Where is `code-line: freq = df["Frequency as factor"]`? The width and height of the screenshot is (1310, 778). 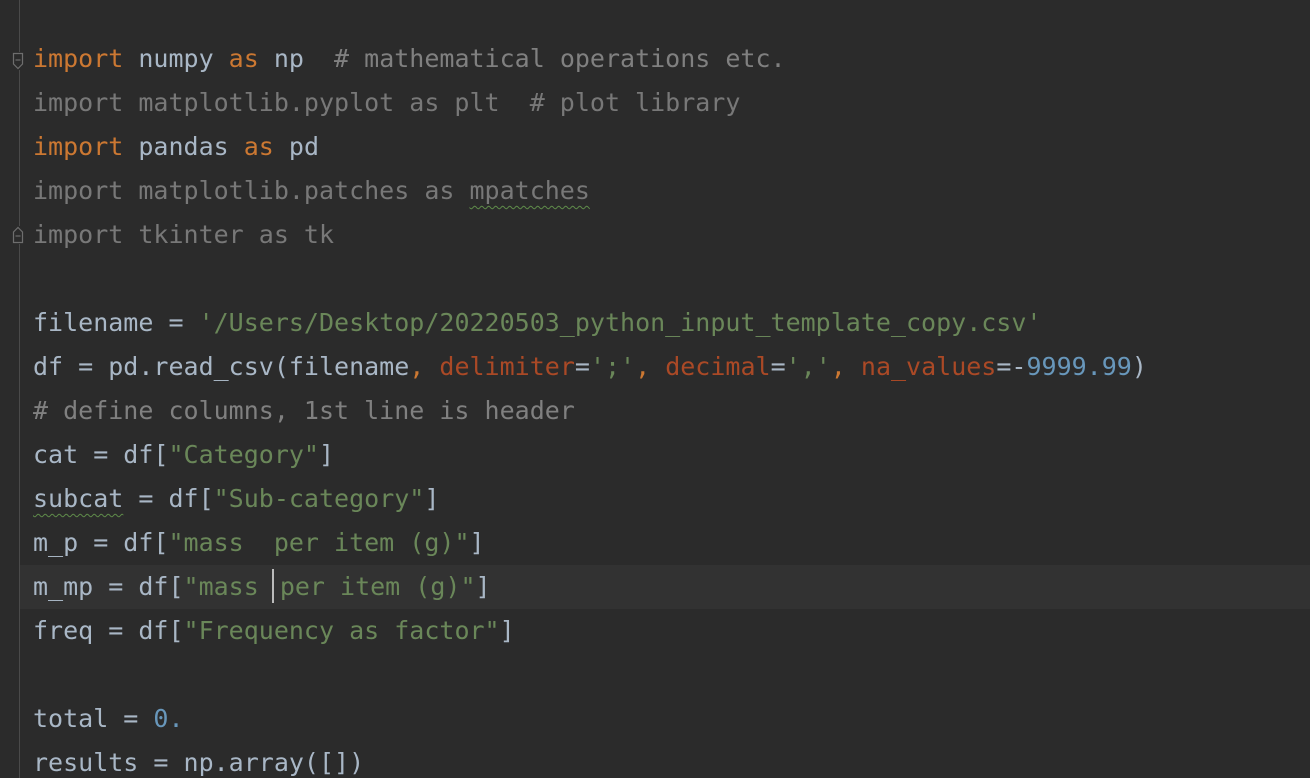 code-line: freq = df["Frequency as factor"] is located at coordinates (590, 631).